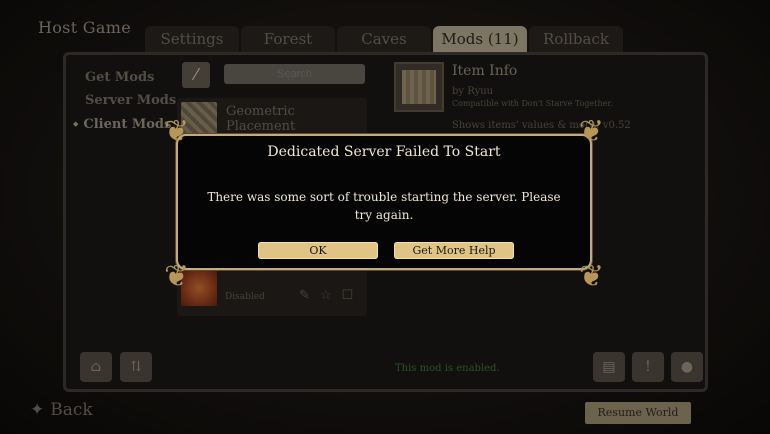  What do you see at coordinates (454, 250) in the screenshot?
I see `get-more-help-button: Get More Help` at bounding box center [454, 250].